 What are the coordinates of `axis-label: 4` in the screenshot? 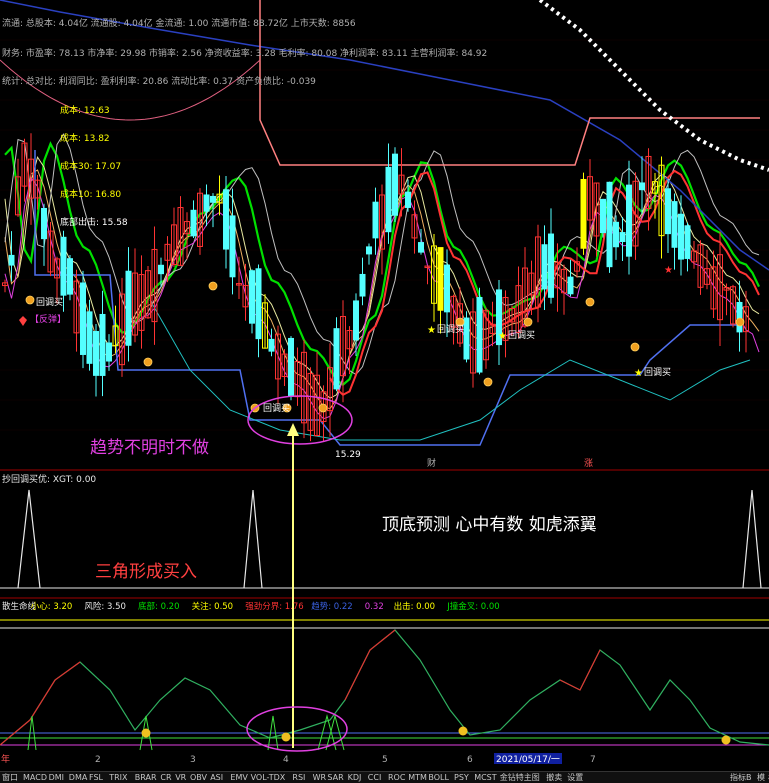 It's located at (286, 760).